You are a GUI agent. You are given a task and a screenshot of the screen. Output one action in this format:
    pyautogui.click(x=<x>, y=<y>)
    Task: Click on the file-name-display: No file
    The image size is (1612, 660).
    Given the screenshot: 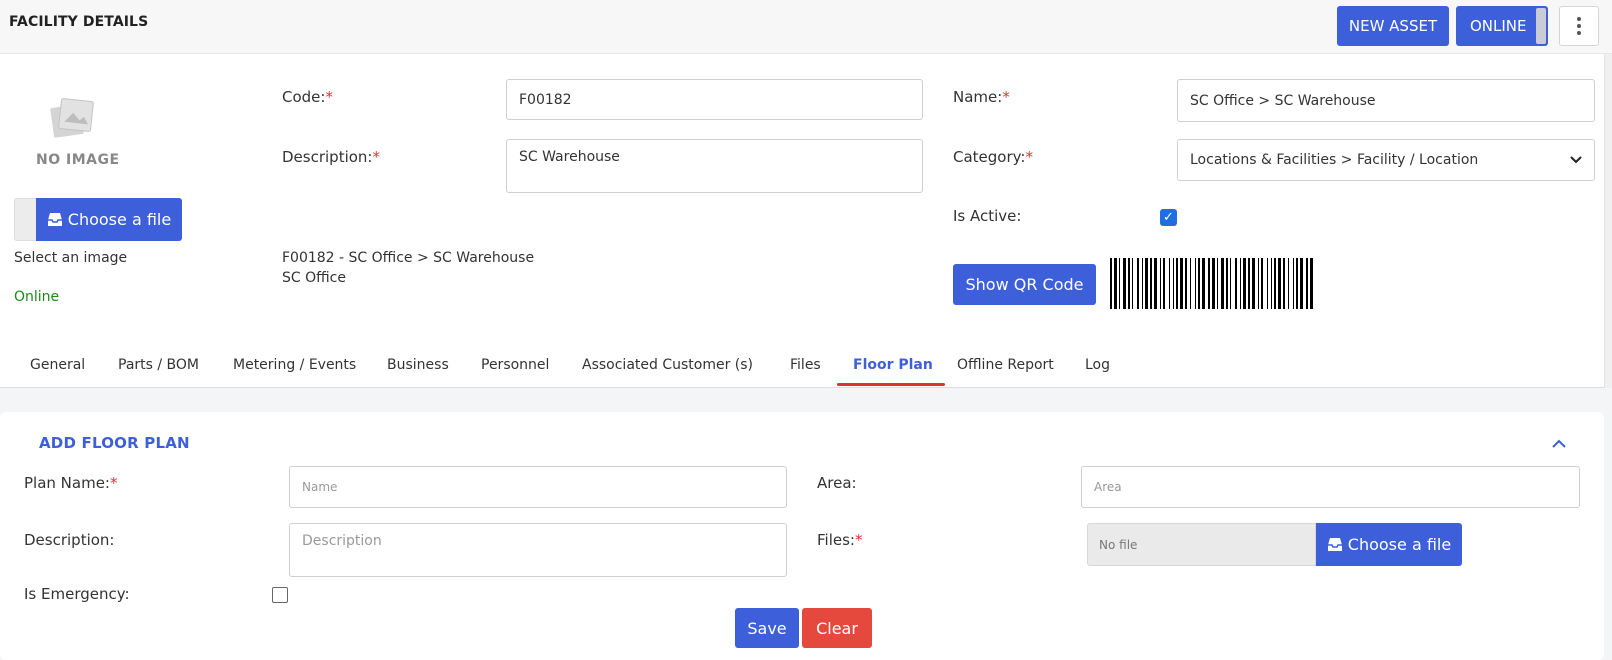 What is the action you would take?
    pyautogui.click(x=1201, y=544)
    